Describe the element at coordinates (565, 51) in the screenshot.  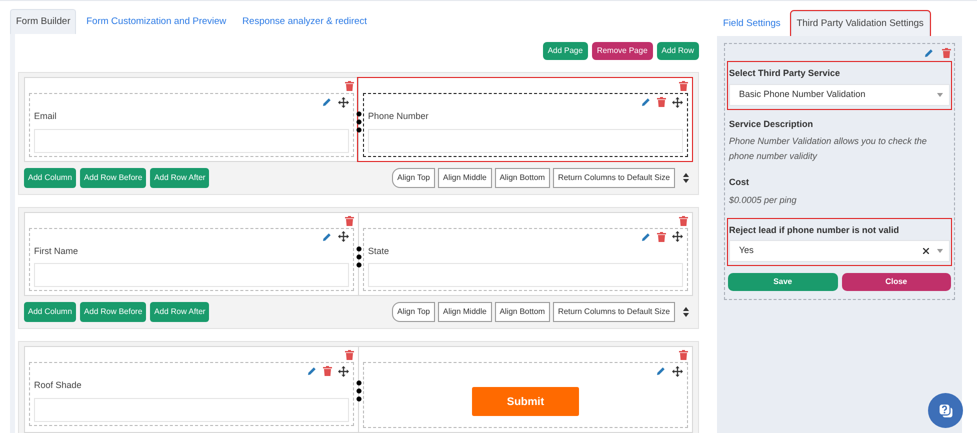
I see `add-button: Add Page` at that location.